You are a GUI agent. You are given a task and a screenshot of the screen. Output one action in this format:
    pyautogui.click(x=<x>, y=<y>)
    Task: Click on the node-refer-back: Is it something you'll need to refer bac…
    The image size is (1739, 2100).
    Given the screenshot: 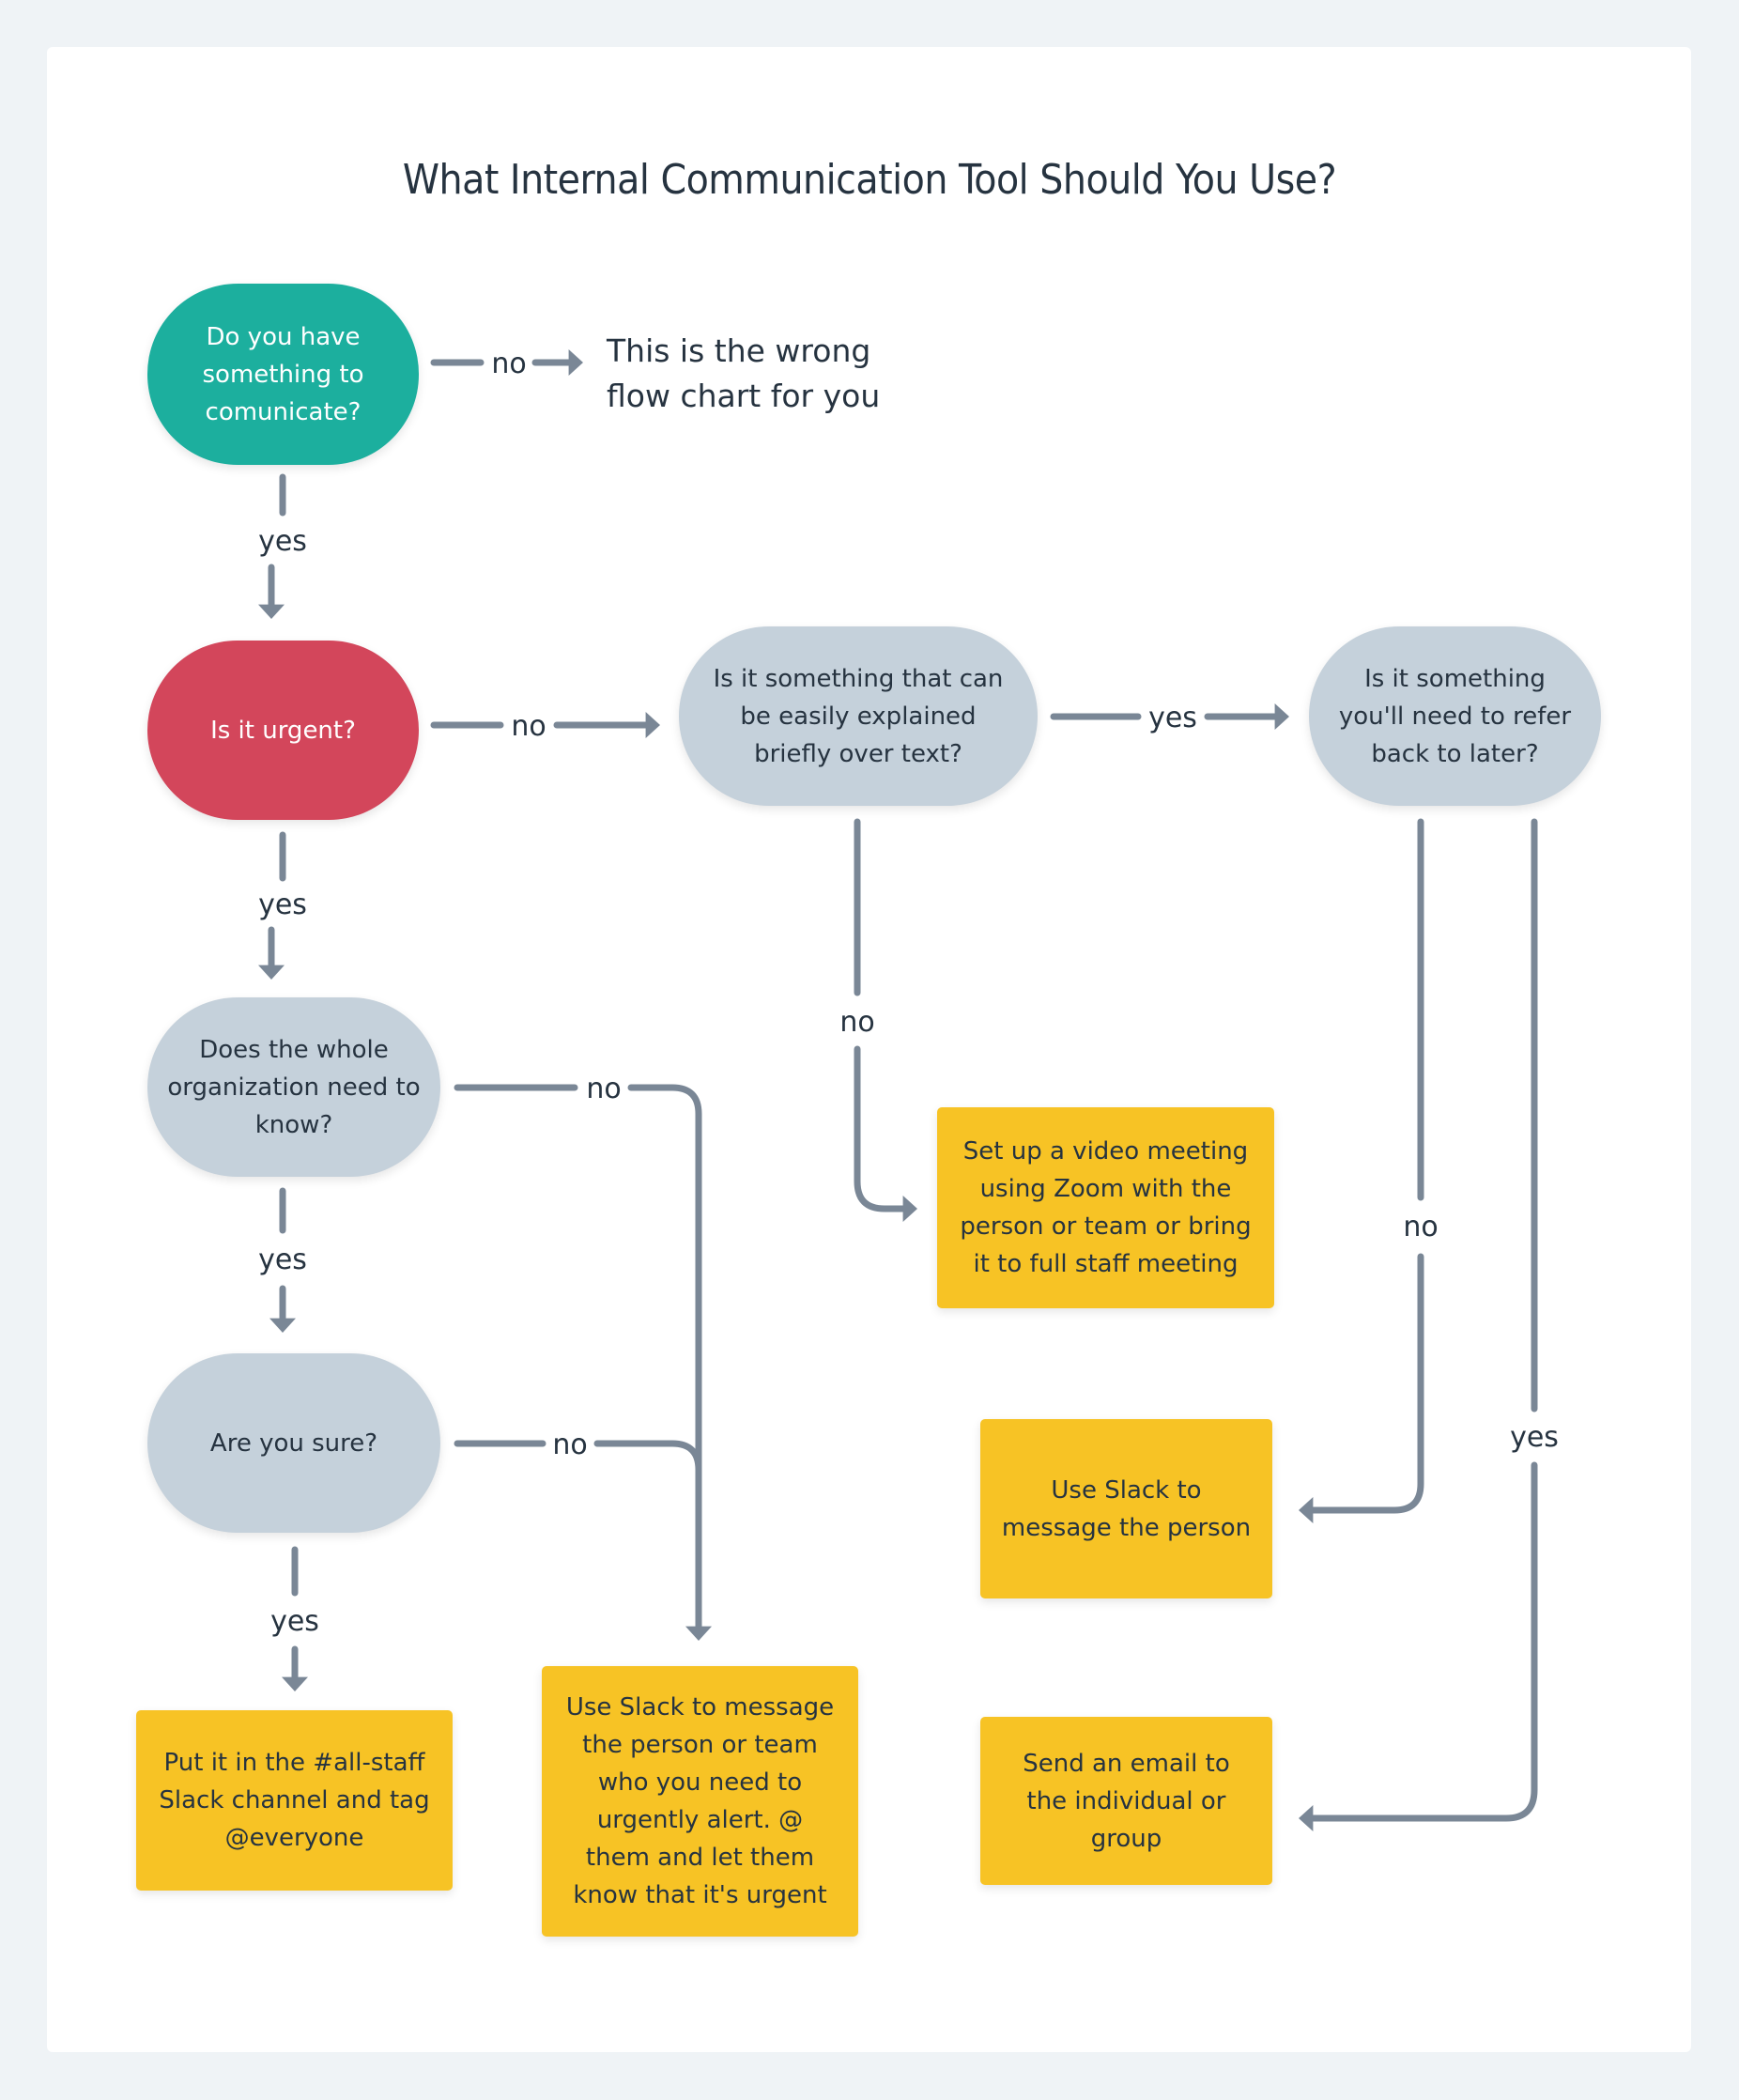 What is the action you would take?
    pyautogui.click(x=1455, y=716)
    